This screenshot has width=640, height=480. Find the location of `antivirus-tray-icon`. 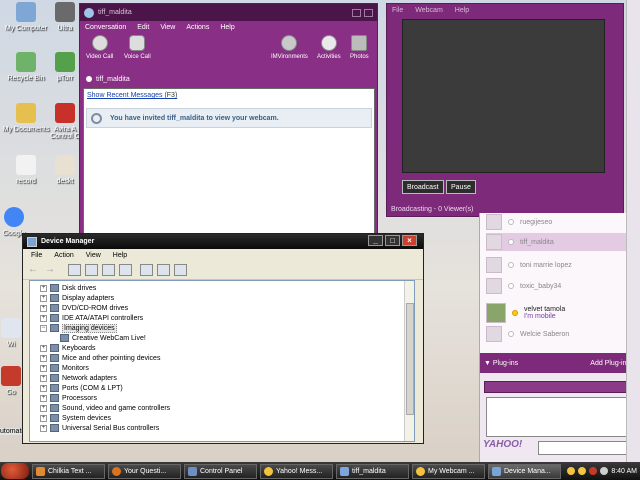

antivirus-tray-icon is located at coordinates (593, 471).